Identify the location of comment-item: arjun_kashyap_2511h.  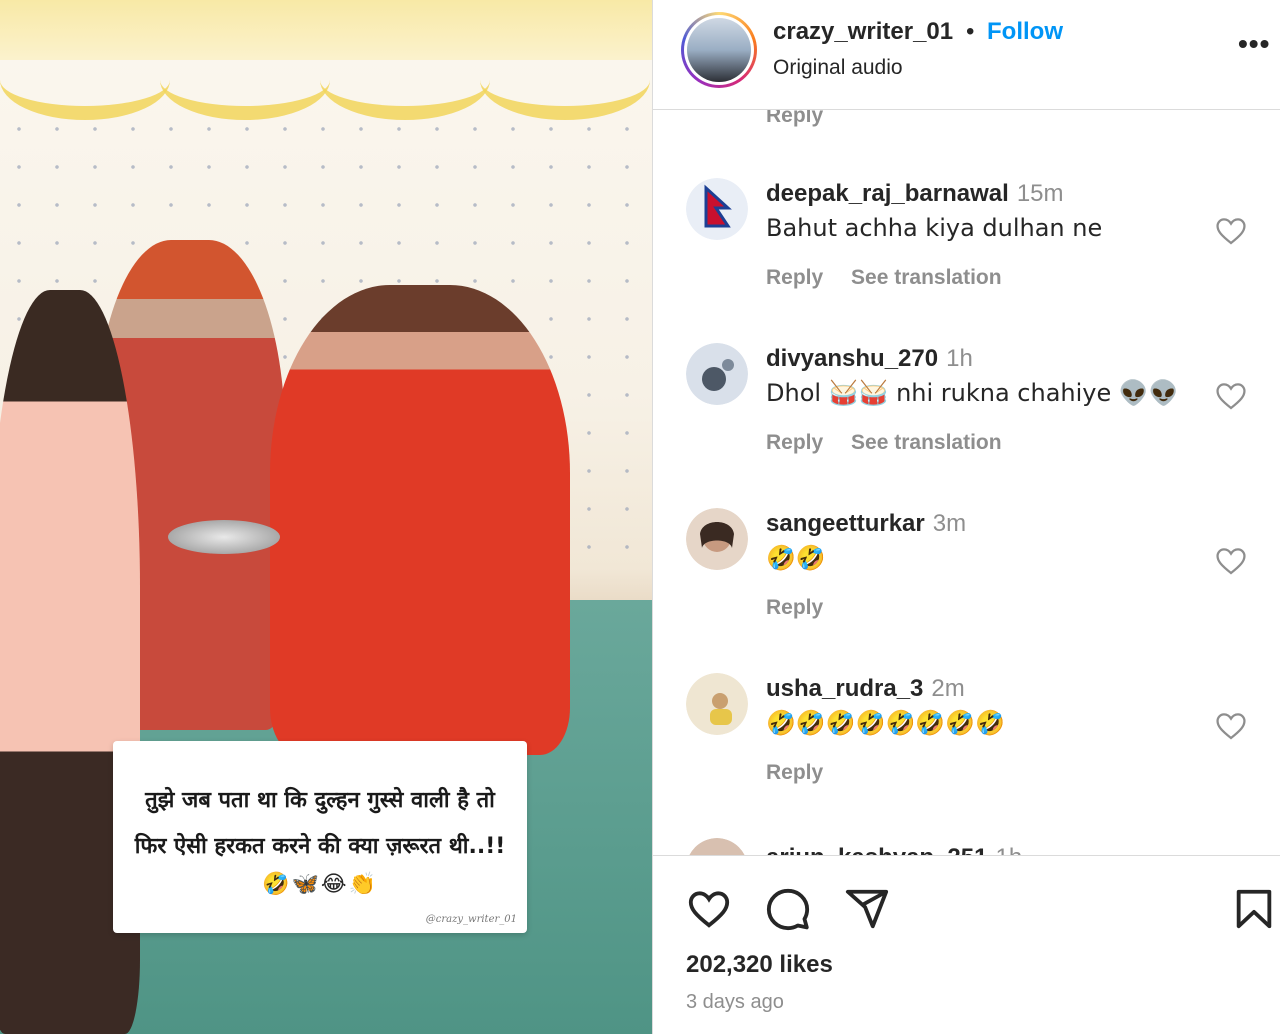
(966, 846).